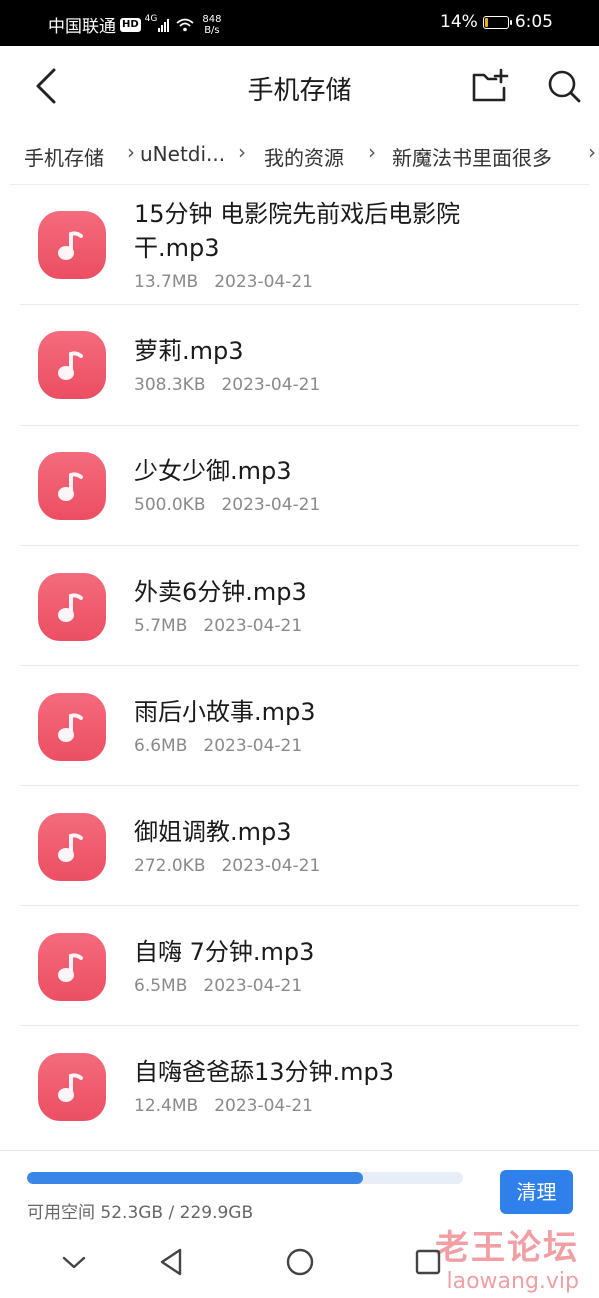  I want to click on file-row: 雨后小故事.mp3 6.6MB 2023-04-21, so click(299, 725).